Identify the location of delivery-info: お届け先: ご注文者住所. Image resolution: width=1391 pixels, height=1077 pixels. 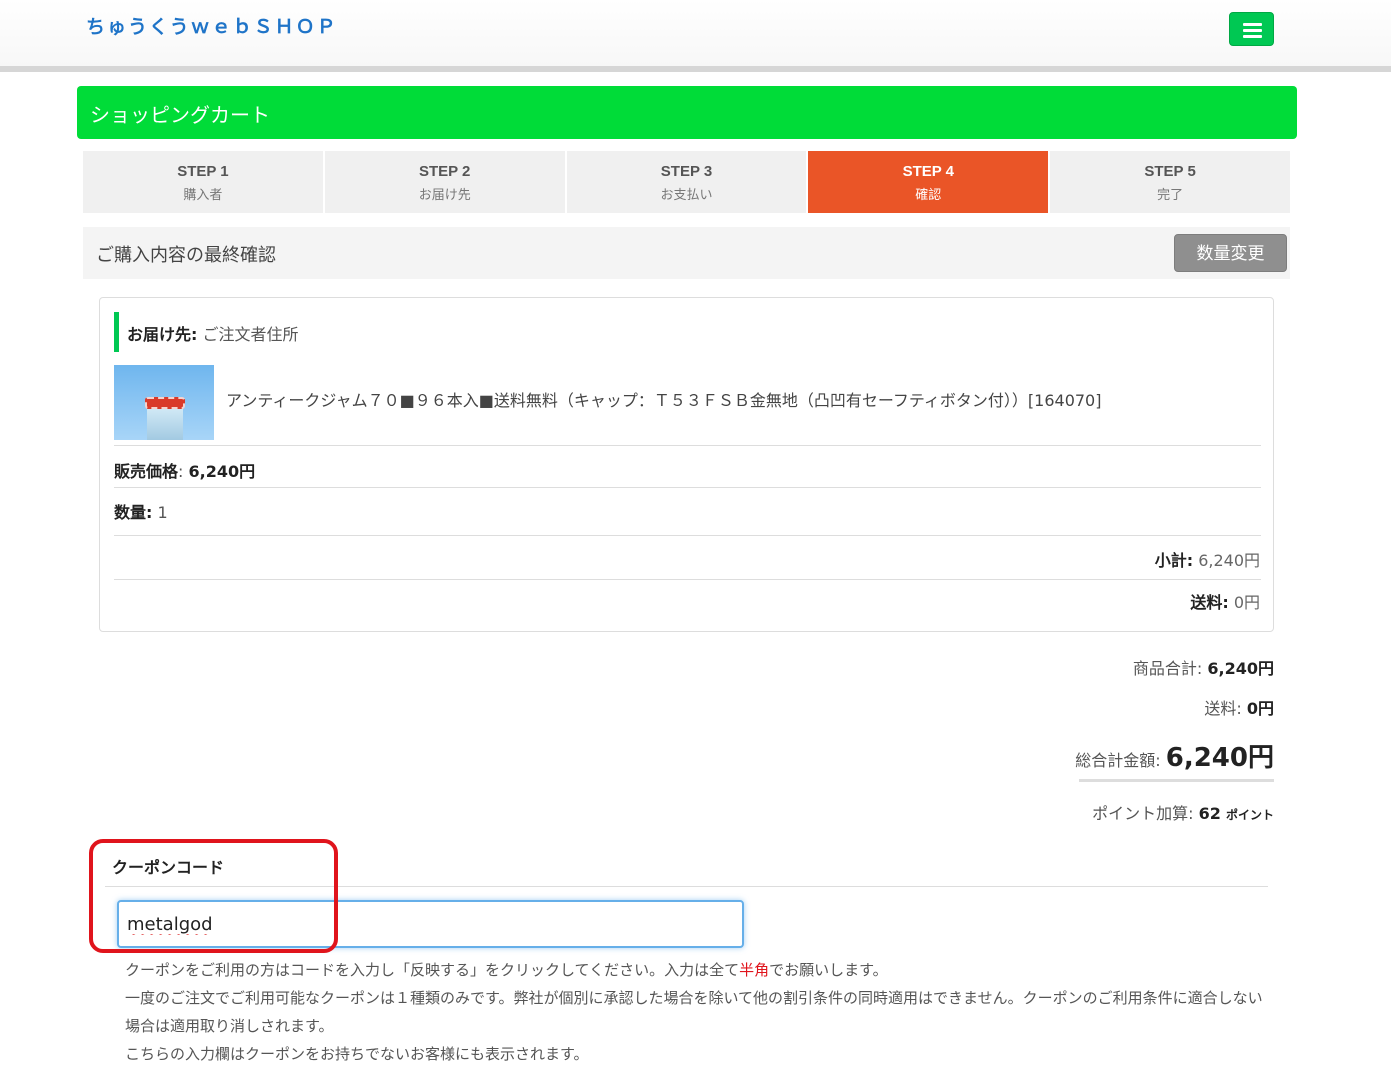
(206, 332).